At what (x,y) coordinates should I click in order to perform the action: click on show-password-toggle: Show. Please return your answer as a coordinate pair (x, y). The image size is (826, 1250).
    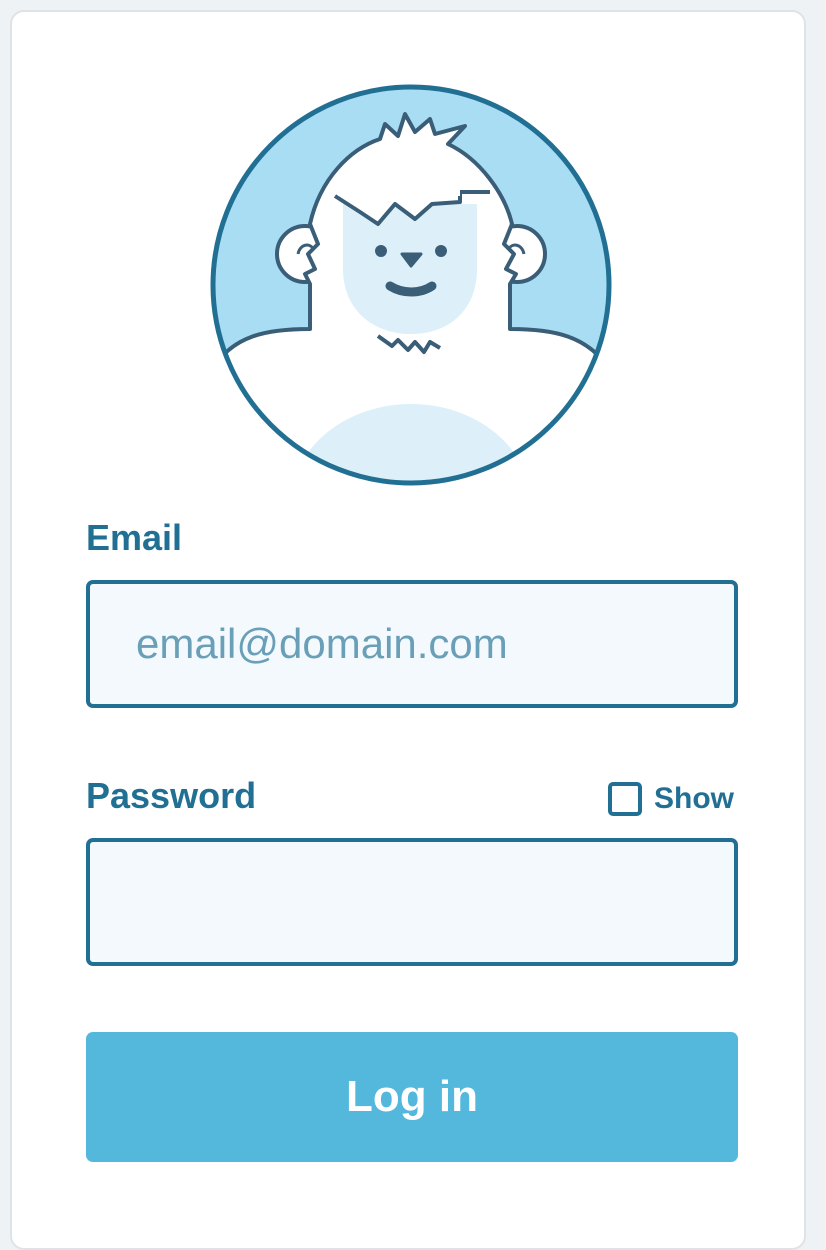
    Looking at the image, I should click on (671, 799).